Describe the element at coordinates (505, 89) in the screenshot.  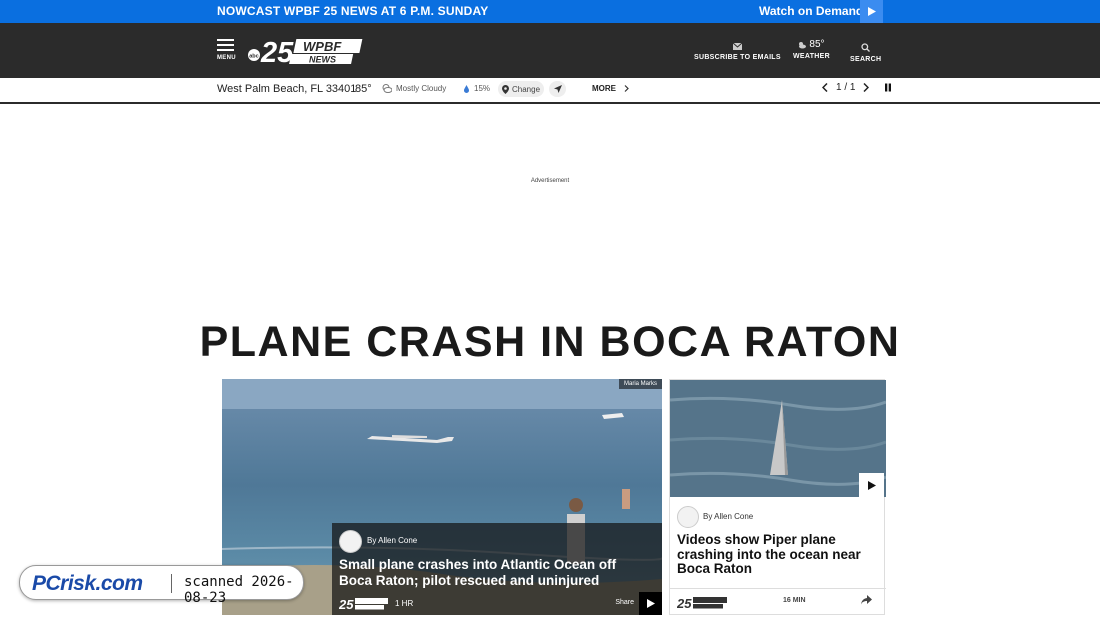
I see `location-pin-icon` at that location.